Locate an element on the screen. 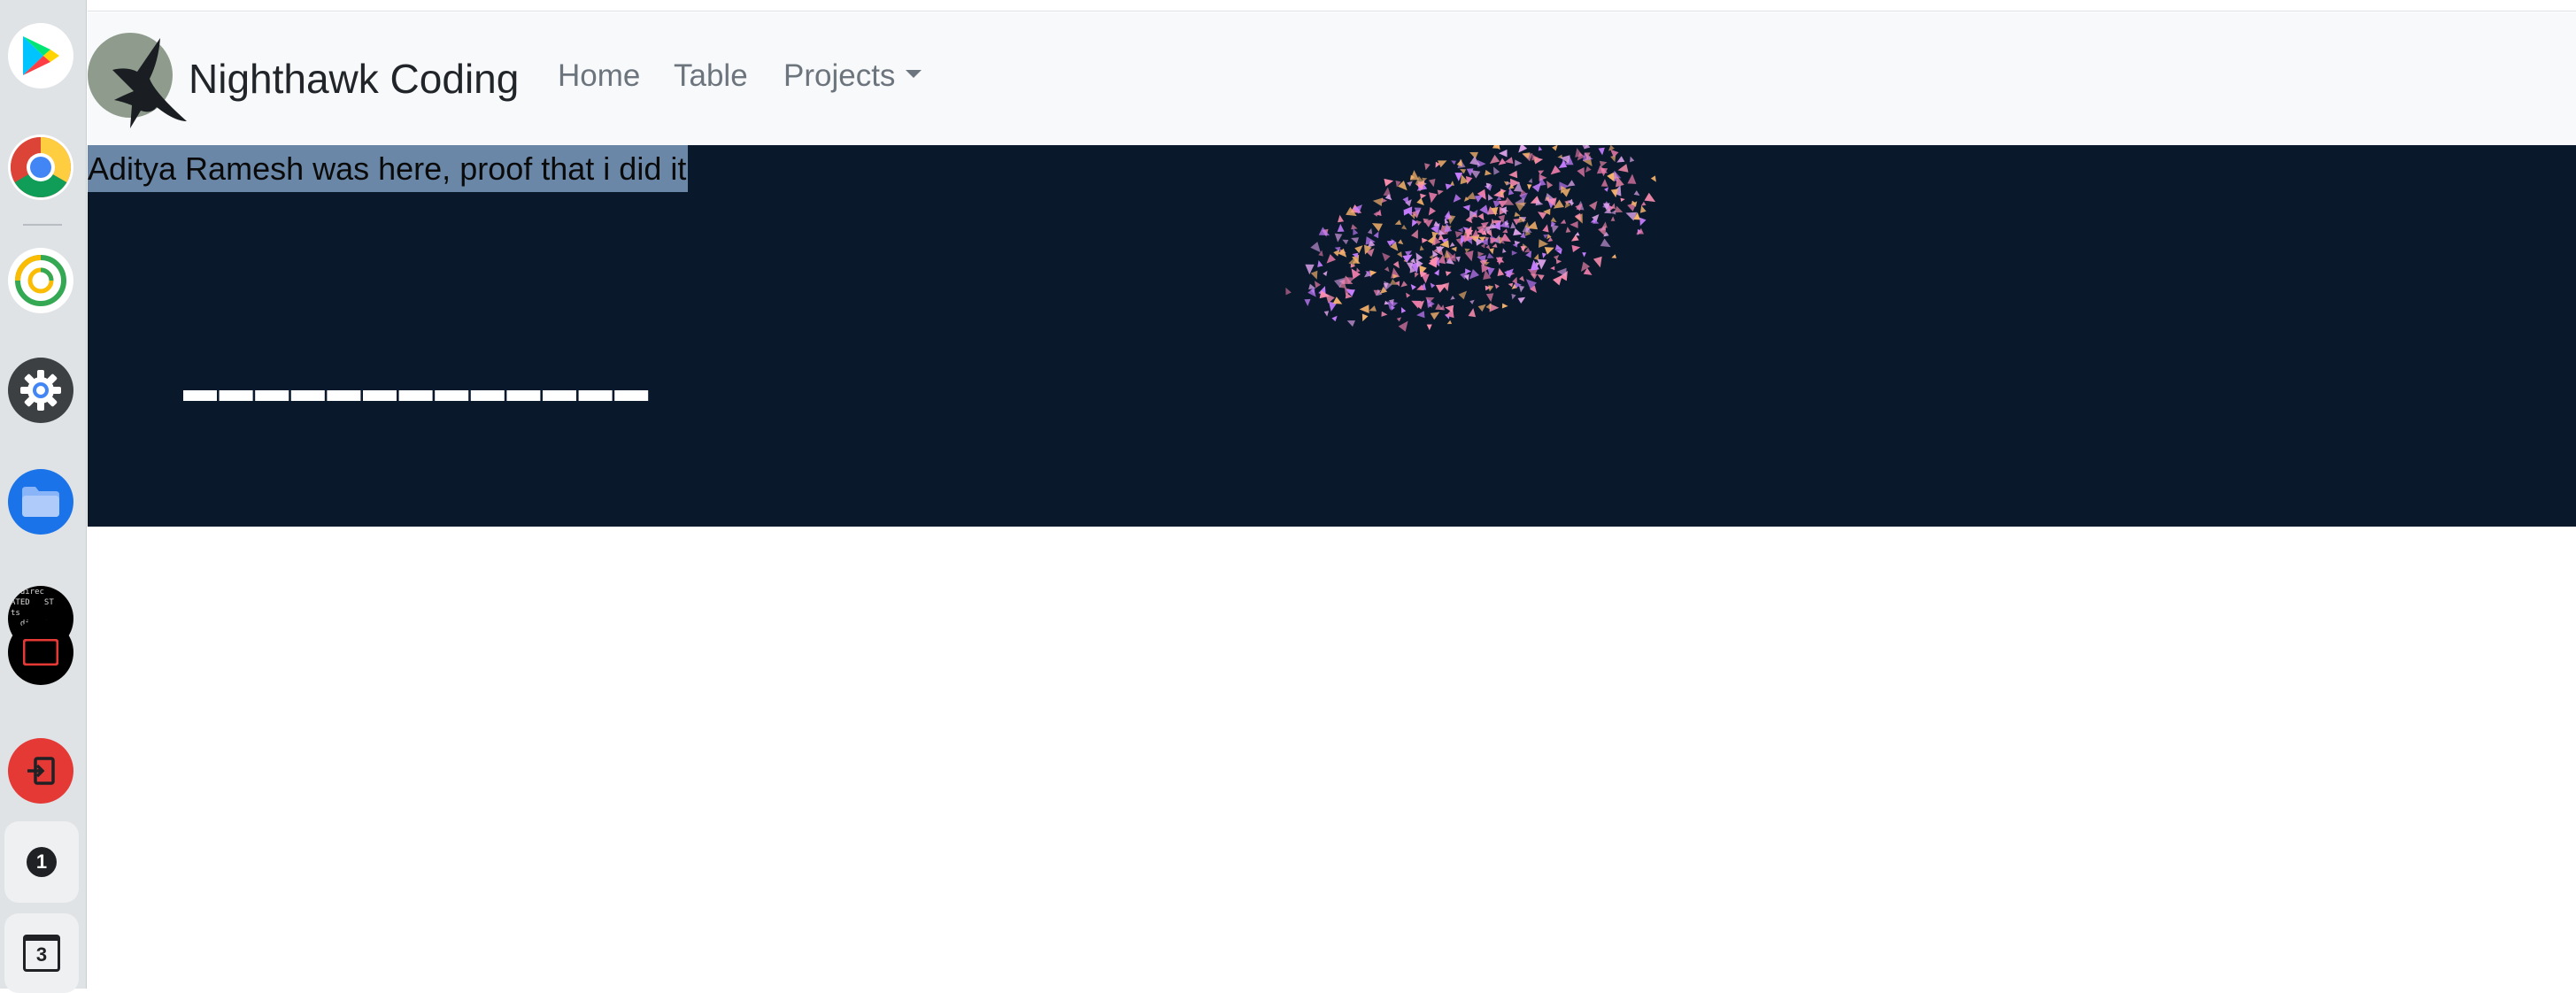 The height and width of the screenshot is (993, 2576). desk-3-button: 3 is located at coordinates (41, 953).